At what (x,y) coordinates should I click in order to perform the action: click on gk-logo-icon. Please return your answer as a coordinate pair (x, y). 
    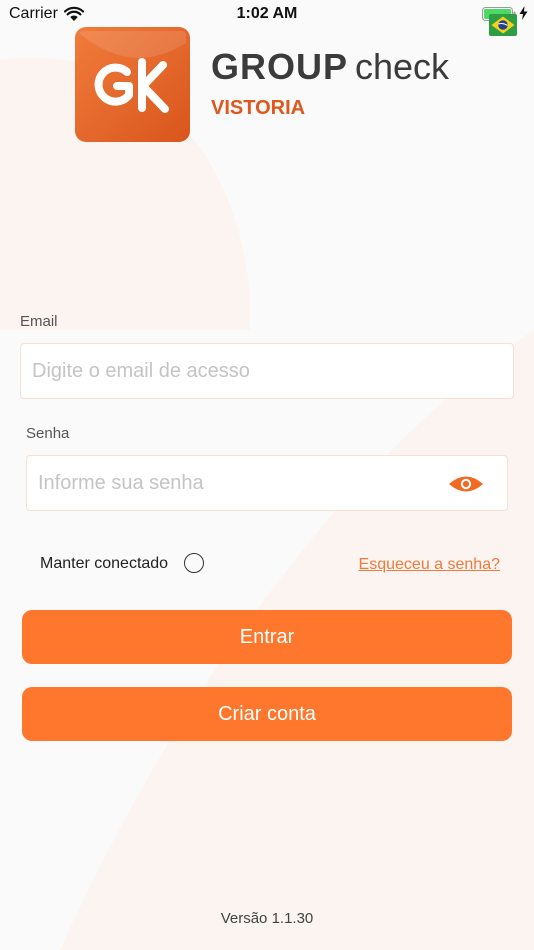
    Looking at the image, I should click on (132, 84).